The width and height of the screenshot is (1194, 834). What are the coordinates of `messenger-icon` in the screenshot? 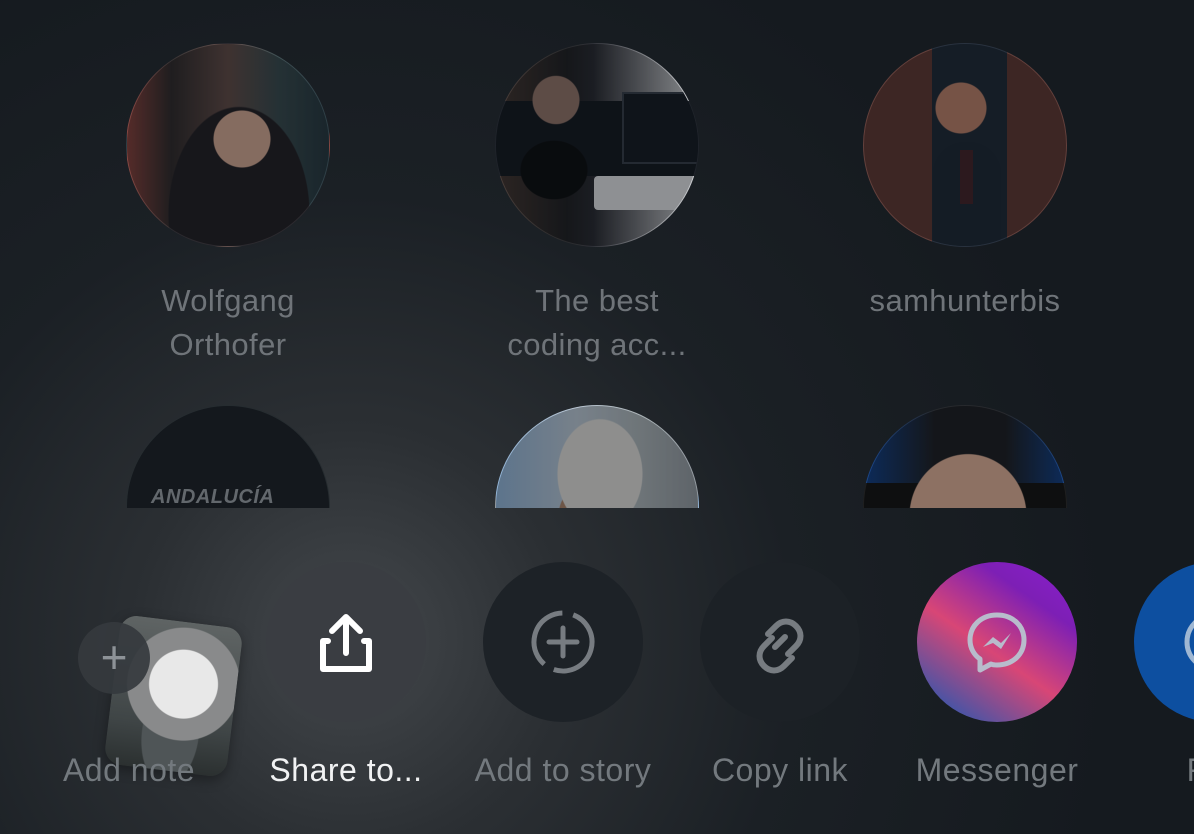 It's located at (997, 642).